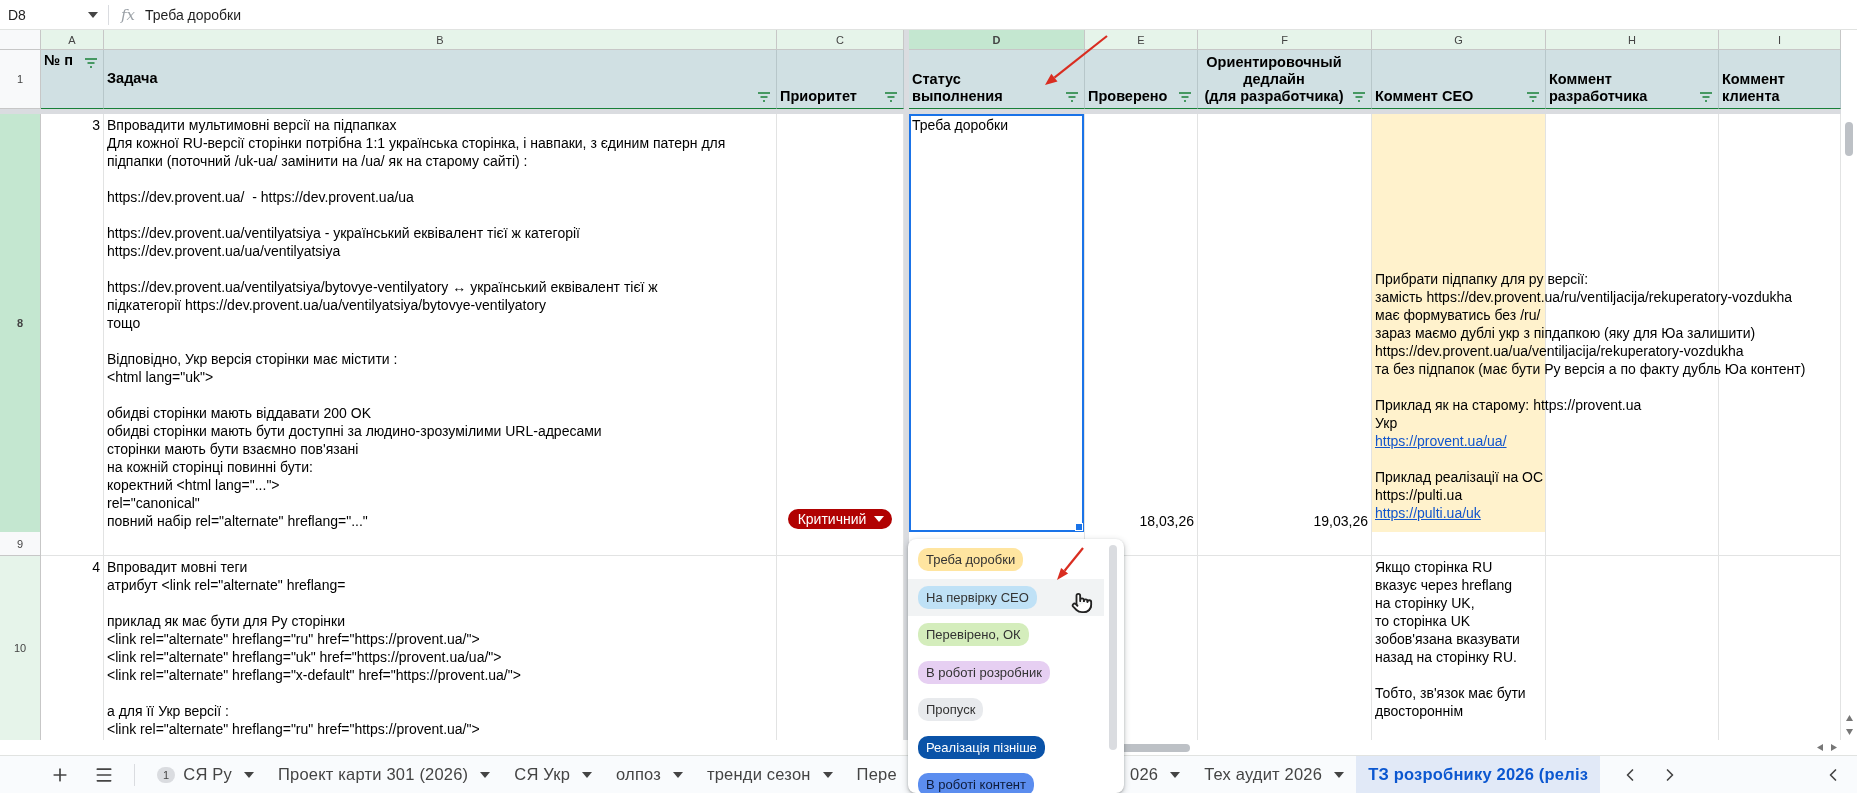  Describe the element at coordinates (1166, 521) in the screenshot. I see `cell-text: 18,03,26` at that location.